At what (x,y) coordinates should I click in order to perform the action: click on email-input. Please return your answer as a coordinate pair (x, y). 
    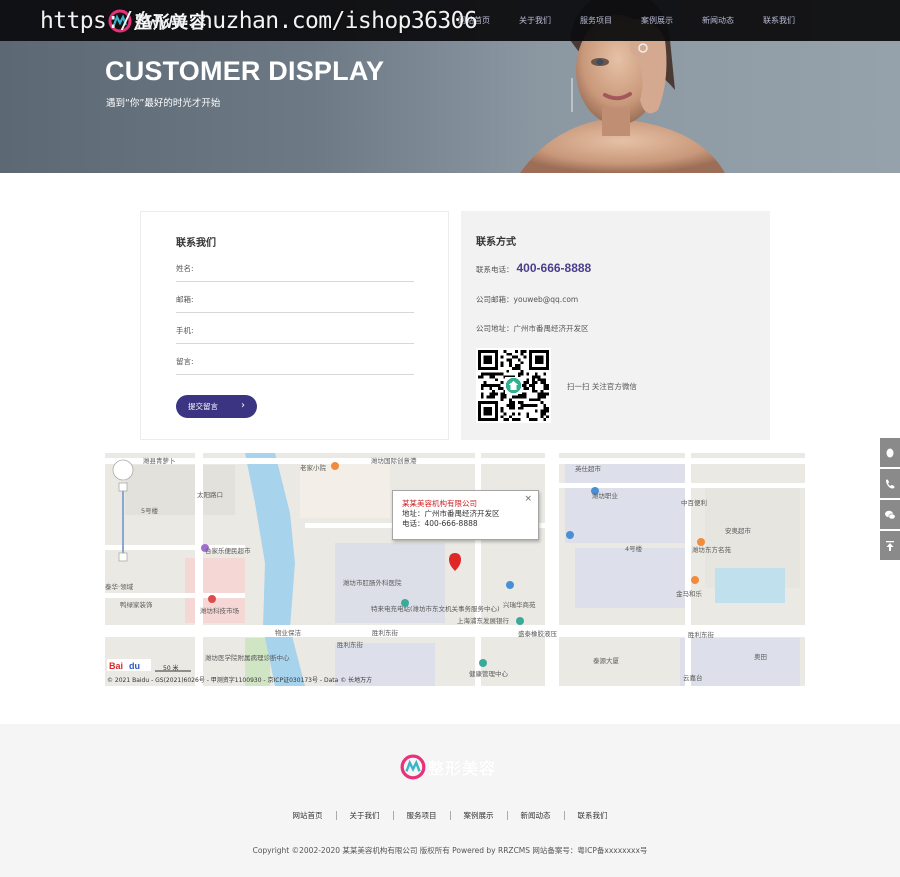
    Looking at the image, I should click on (301, 299).